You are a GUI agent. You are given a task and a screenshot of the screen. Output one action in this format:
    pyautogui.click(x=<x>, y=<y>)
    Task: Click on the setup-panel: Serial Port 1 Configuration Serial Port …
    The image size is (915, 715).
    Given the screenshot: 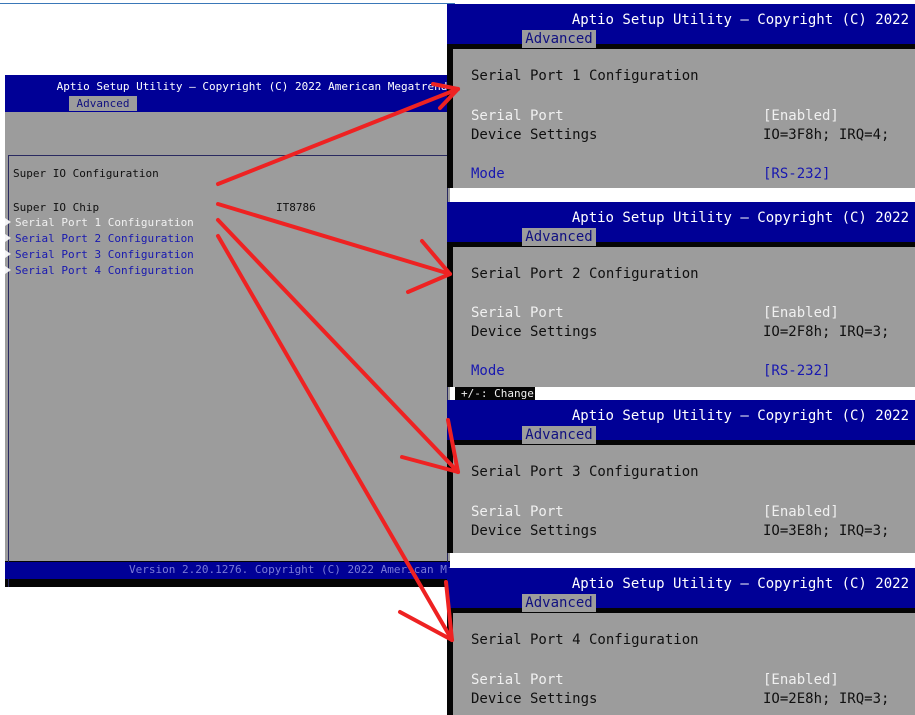 What is the action you would take?
    pyautogui.click(x=684, y=118)
    